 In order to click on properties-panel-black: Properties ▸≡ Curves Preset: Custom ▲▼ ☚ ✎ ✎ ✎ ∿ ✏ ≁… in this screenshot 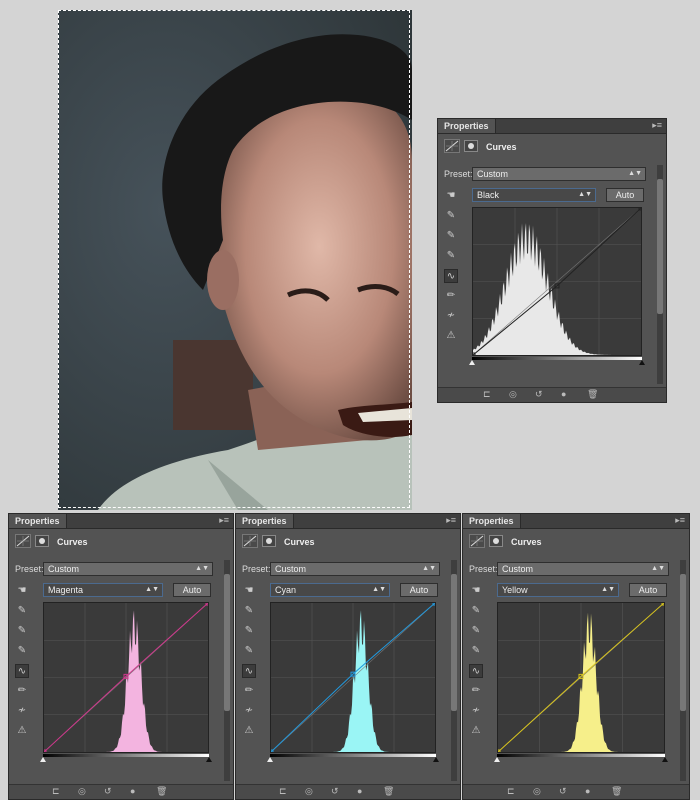, I will do `click(552, 260)`.